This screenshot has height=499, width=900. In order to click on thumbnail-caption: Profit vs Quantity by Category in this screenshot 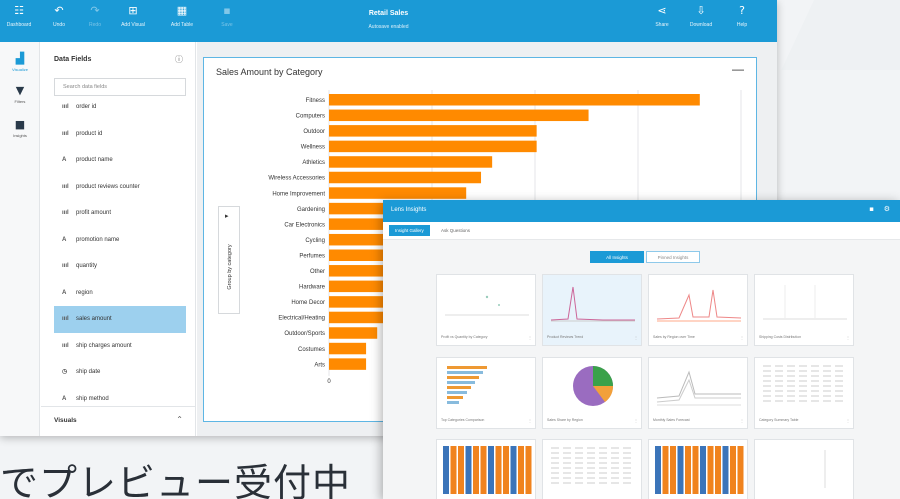, I will do `click(464, 337)`.